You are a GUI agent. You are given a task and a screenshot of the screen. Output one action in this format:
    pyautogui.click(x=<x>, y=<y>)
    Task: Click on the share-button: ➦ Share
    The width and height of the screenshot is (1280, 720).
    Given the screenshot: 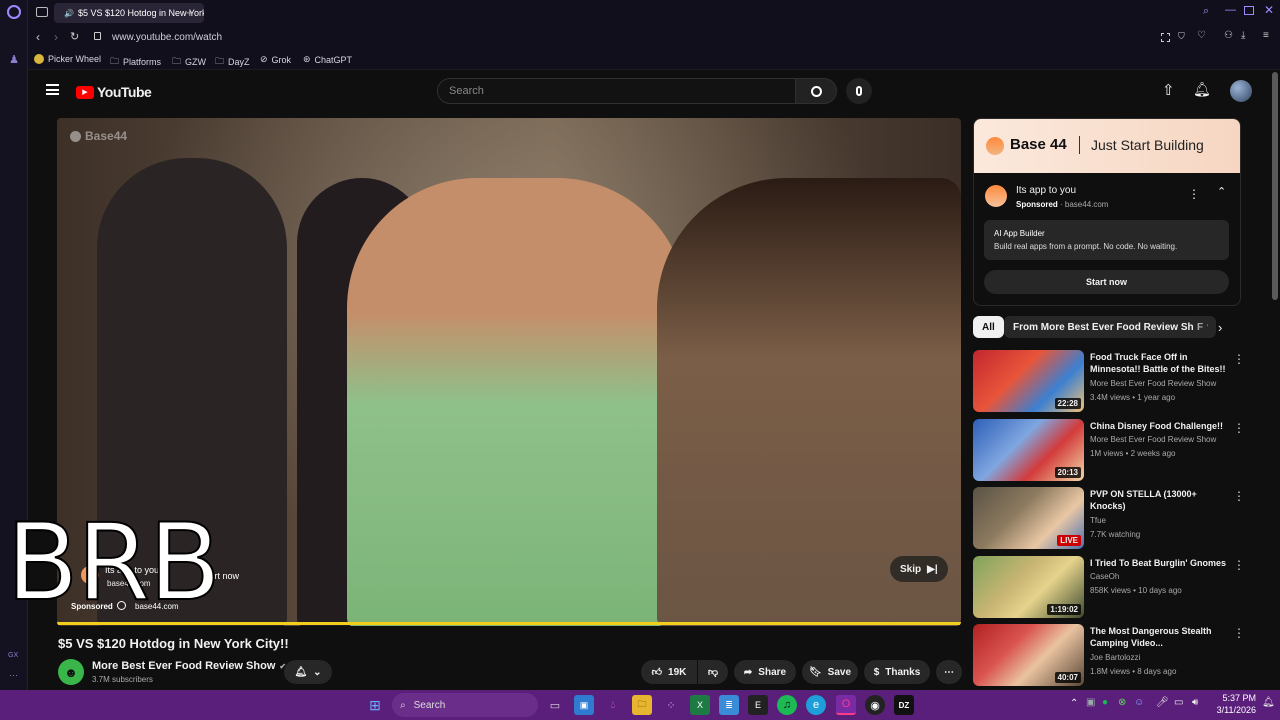 What is the action you would take?
    pyautogui.click(x=765, y=672)
    